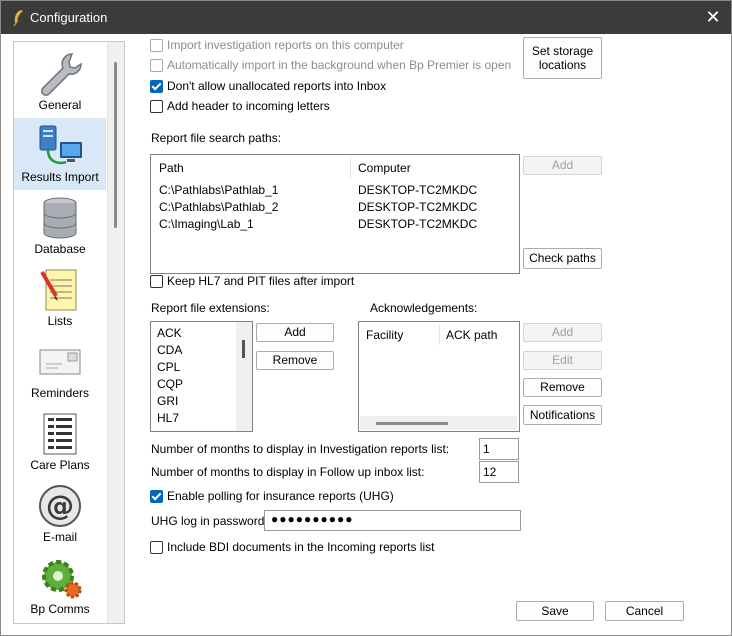 The height and width of the screenshot is (636, 732). Describe the element at coordinates (562, 360) in the screenshot. I see `edit-ack-button: Edit` at that location.